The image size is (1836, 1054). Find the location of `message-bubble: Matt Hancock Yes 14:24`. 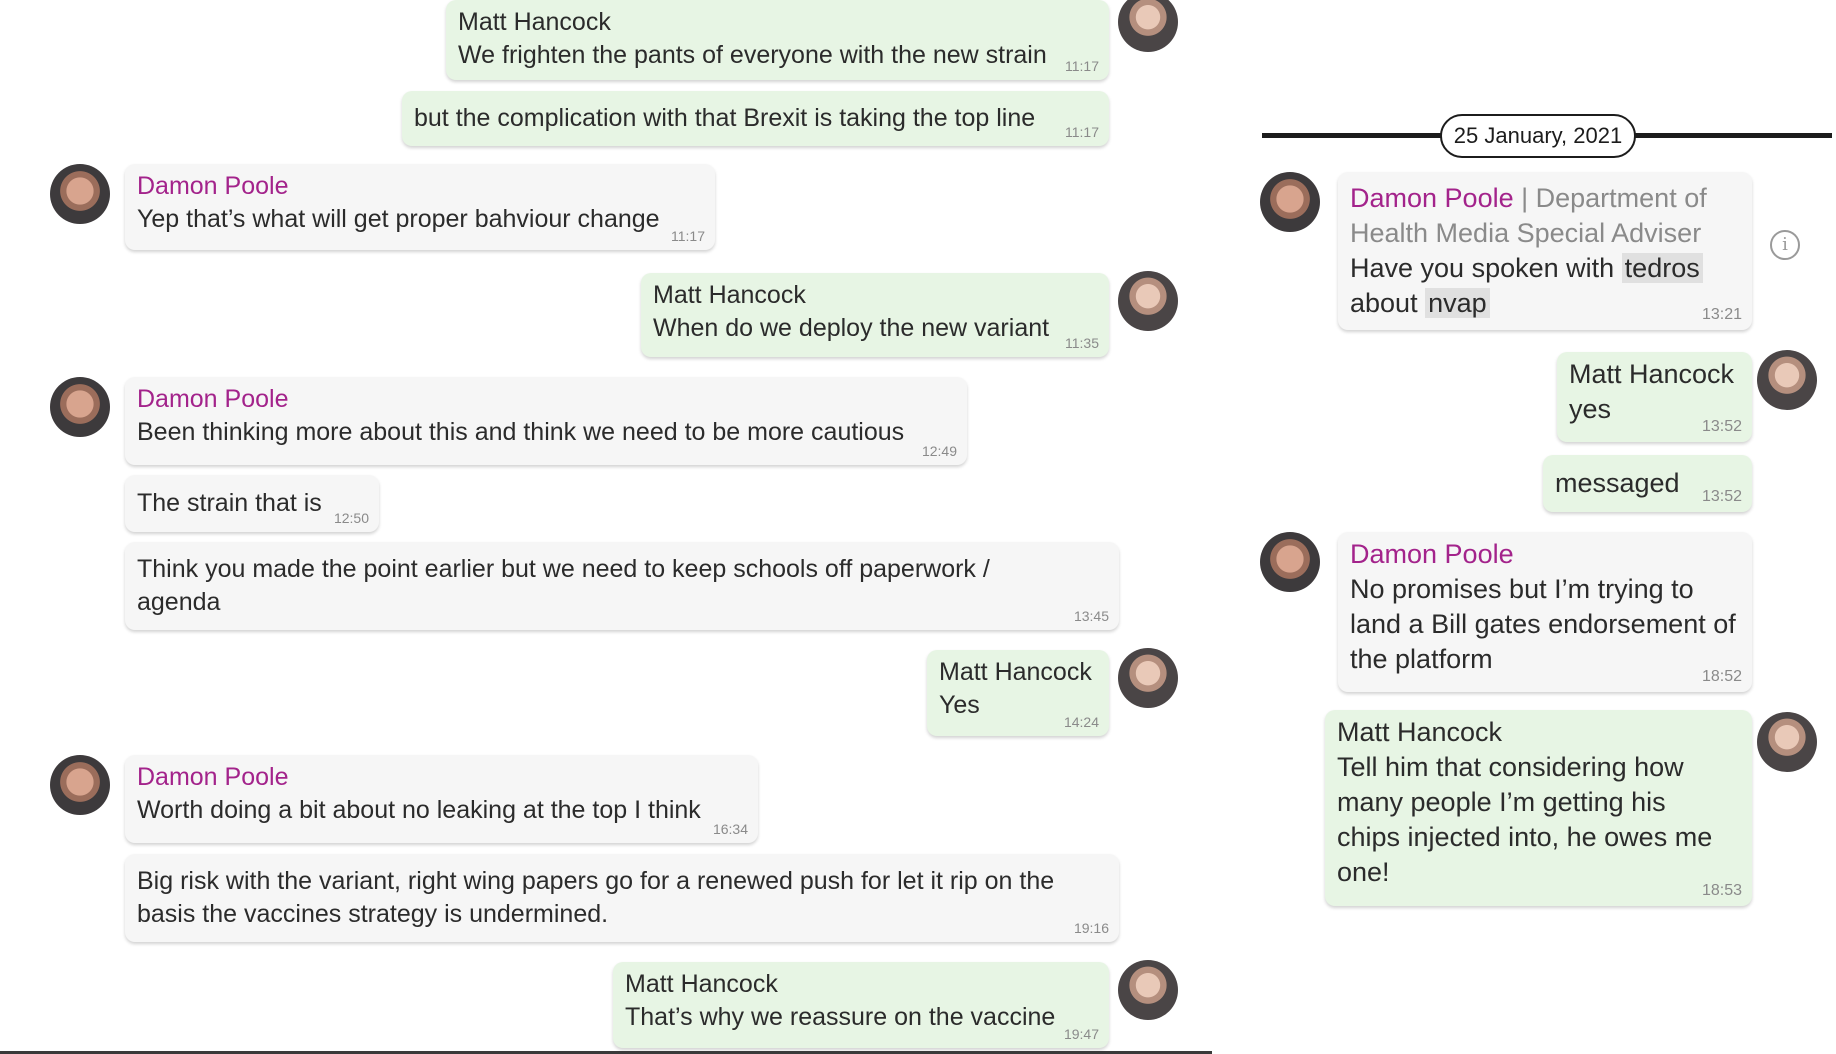

message-bubble: Matt Hancock Yes 14:24 is located at coordinates (1018, 693).